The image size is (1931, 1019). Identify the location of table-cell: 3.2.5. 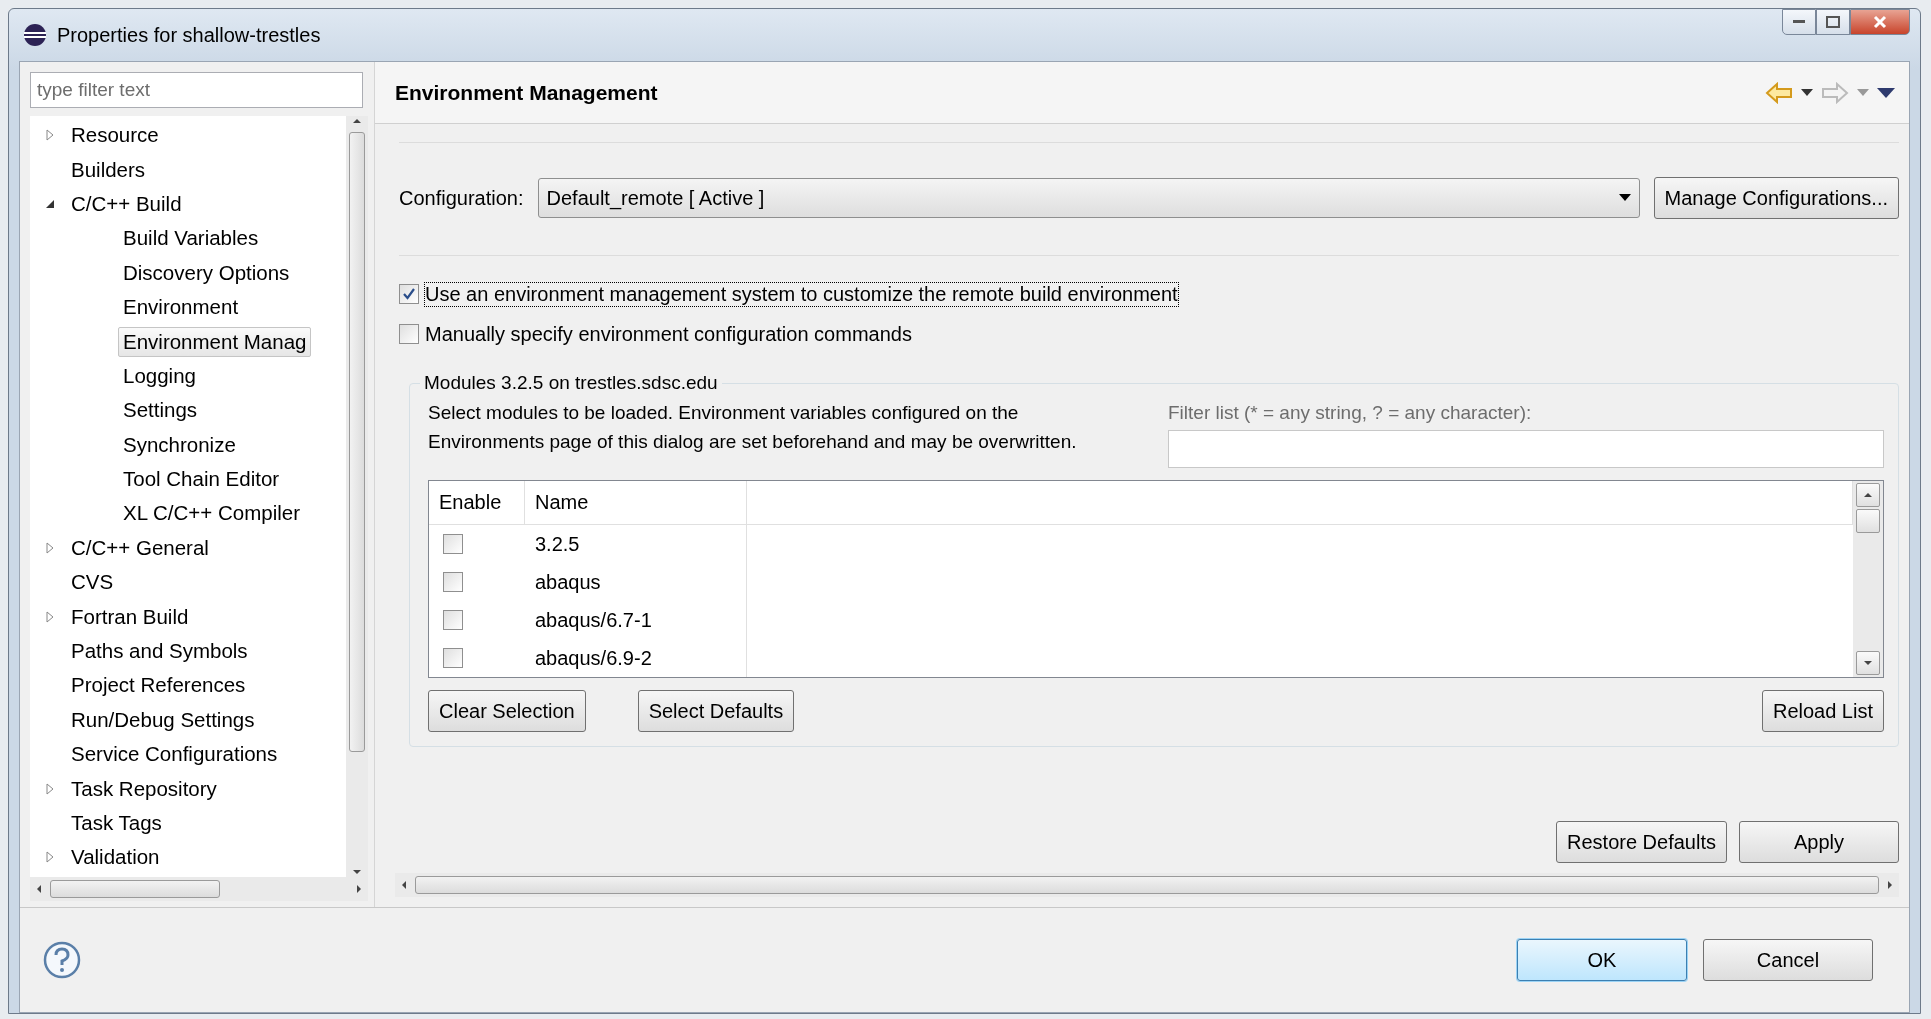
(557, 544).